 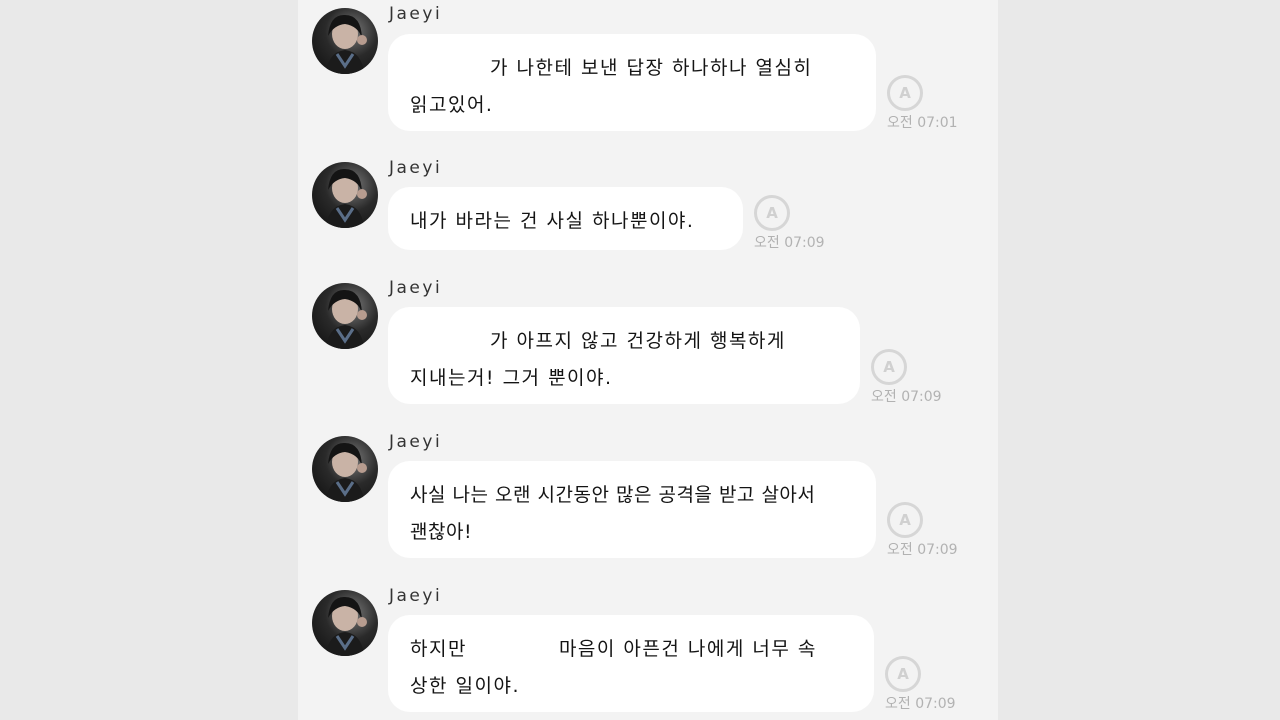 What do you see at coordinates (631, 663) in the screenshot?
I see `message-bubble: 하지만 마음이 아픈건 나에게 너무 속 상한 일이야.` at bounding box center [631, 663].